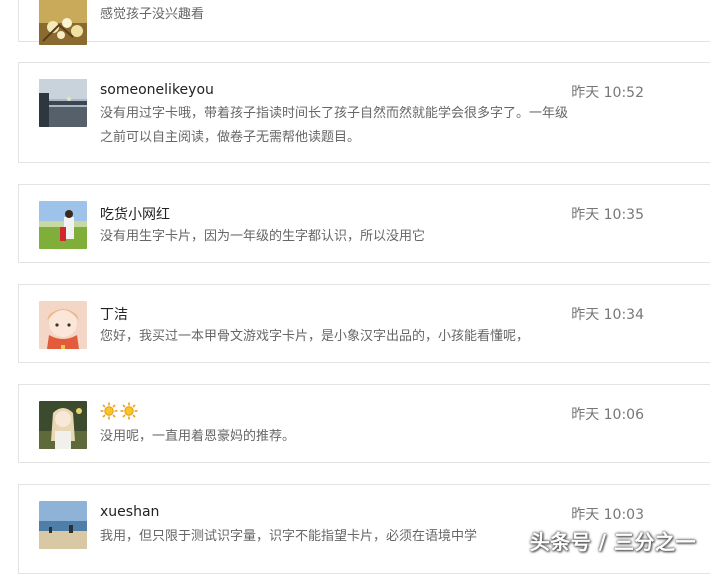 The width and height of the screenshot is (710, 574). I want to click on timestamp: 昨天 10:03, so click(607, 515).